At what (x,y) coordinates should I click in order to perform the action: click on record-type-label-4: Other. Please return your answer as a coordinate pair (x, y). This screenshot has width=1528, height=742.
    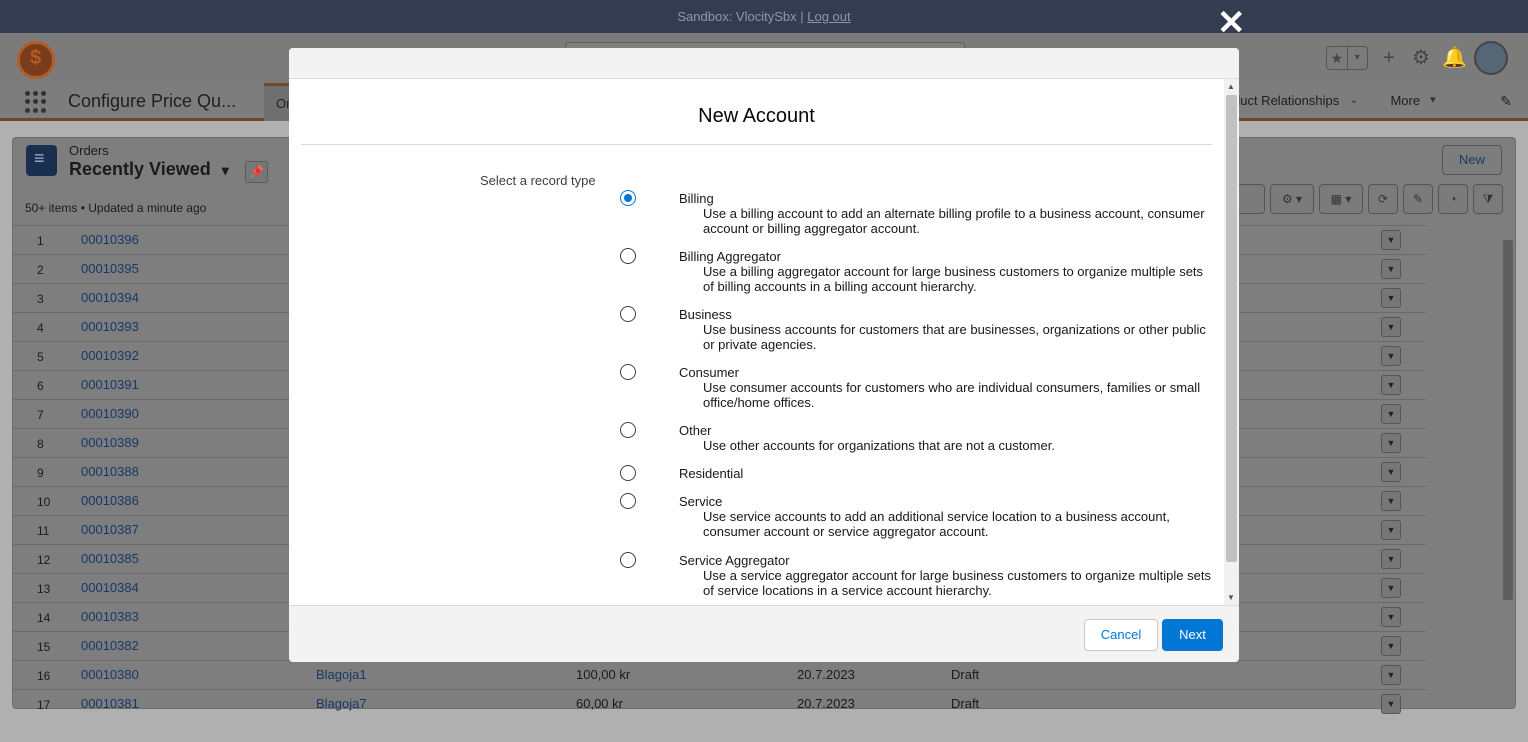
    Looking at the image, I should click on (695, 430).